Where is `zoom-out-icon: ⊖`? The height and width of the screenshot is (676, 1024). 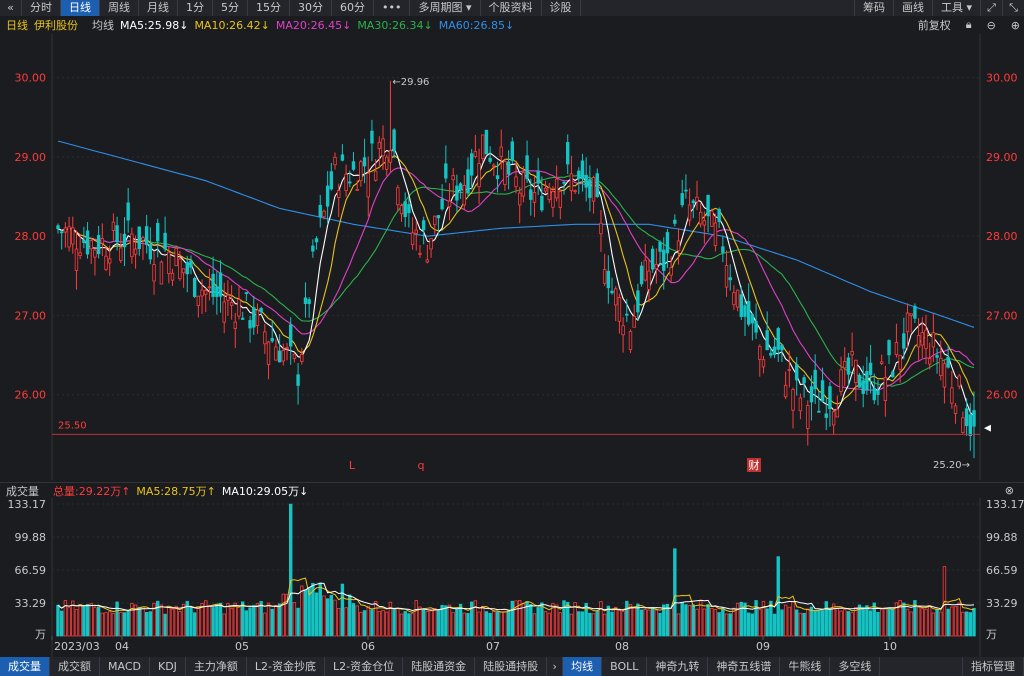
zoom-out-icon: ⊖ is located at coordinates (991, 25).